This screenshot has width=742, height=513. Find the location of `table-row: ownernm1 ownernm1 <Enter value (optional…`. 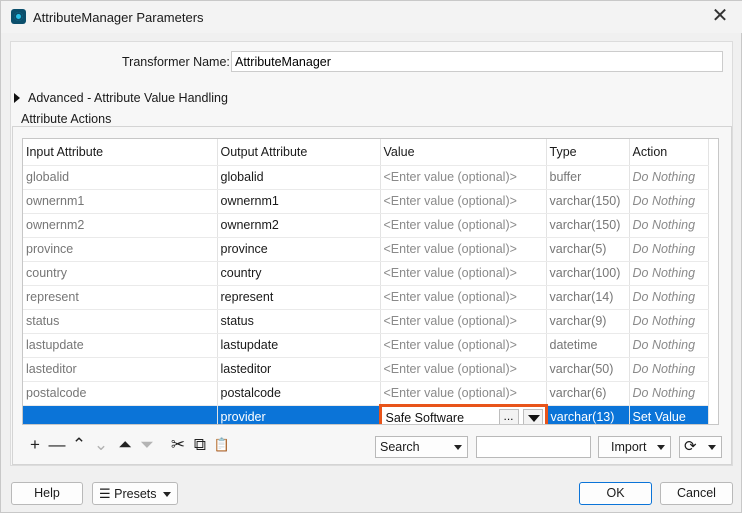

table-row: ownernm1 ownernm1 <Enter value (optional… is located at coordinates (366, 201).